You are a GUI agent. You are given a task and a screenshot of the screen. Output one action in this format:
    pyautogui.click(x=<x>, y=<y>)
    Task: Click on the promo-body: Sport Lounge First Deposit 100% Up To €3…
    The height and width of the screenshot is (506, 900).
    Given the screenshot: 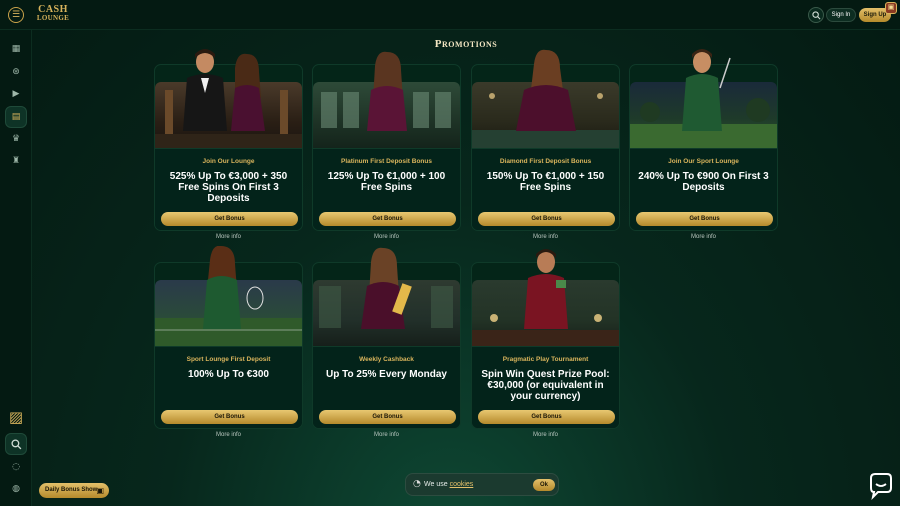 What is the action you would take?
    pyautogui.click(x=228, y=392)
    